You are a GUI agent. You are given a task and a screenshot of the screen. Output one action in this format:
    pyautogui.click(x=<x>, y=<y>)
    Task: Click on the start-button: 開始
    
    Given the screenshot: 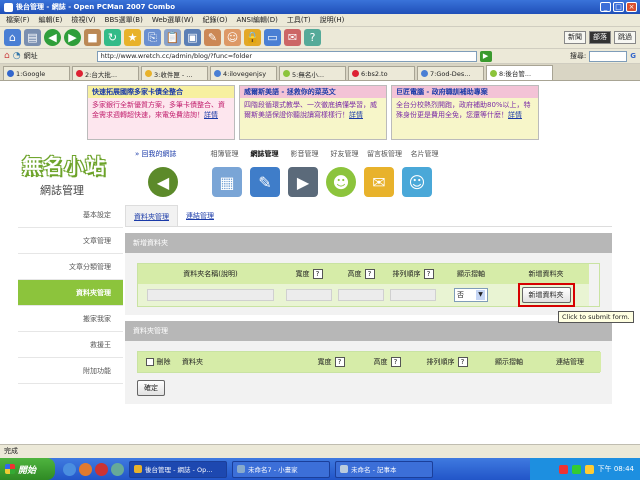 What is the action you would take?
    pyautogui.click(x=27, y=469)
    